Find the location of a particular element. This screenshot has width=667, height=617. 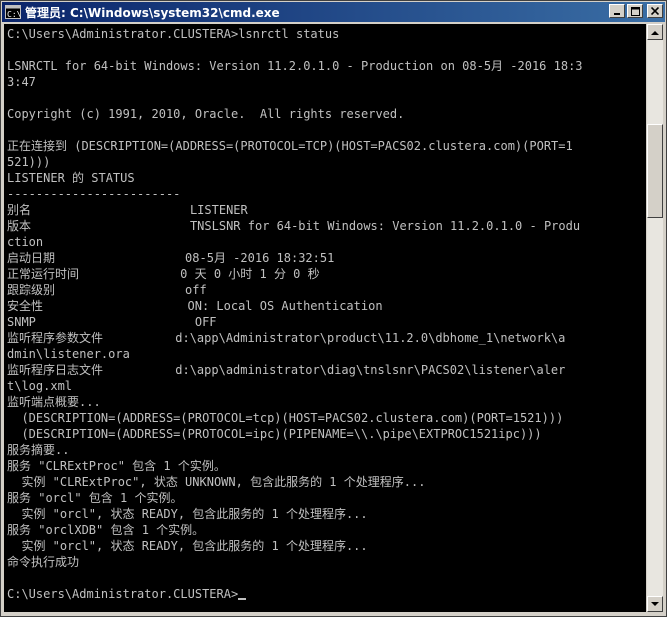

console-icon: C:\ is located at coordinates (13, 12).